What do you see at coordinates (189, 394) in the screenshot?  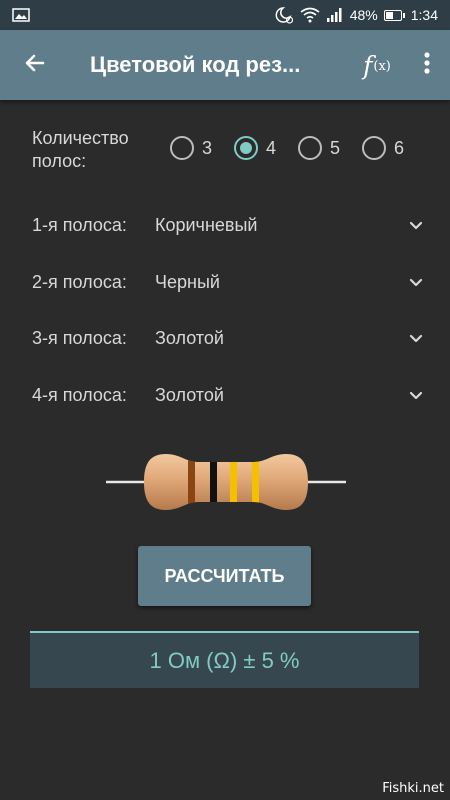 I see `band-4-value: Золотой` at bounding box center [189, 394].